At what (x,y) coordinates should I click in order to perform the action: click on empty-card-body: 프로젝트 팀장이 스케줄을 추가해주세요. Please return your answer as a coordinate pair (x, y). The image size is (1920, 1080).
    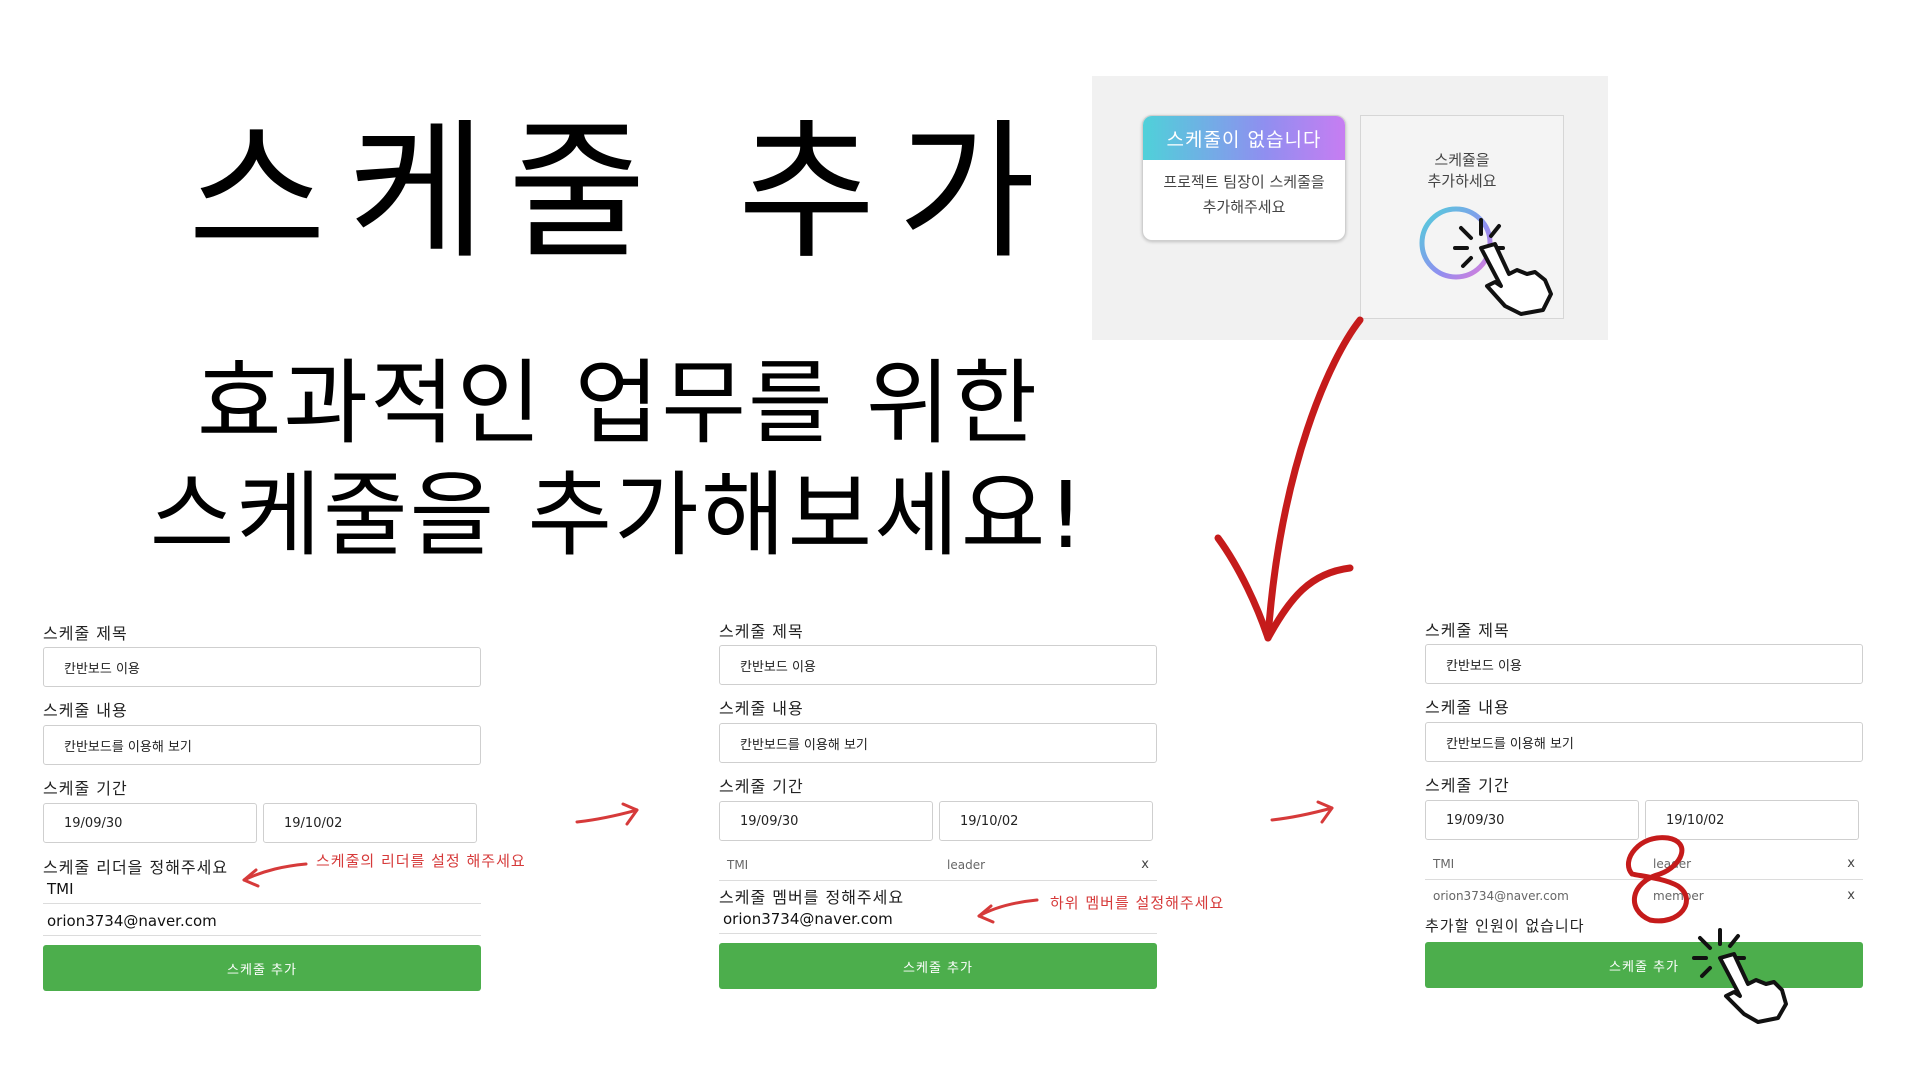
    Looking at the image, I should click on (1244, 194).